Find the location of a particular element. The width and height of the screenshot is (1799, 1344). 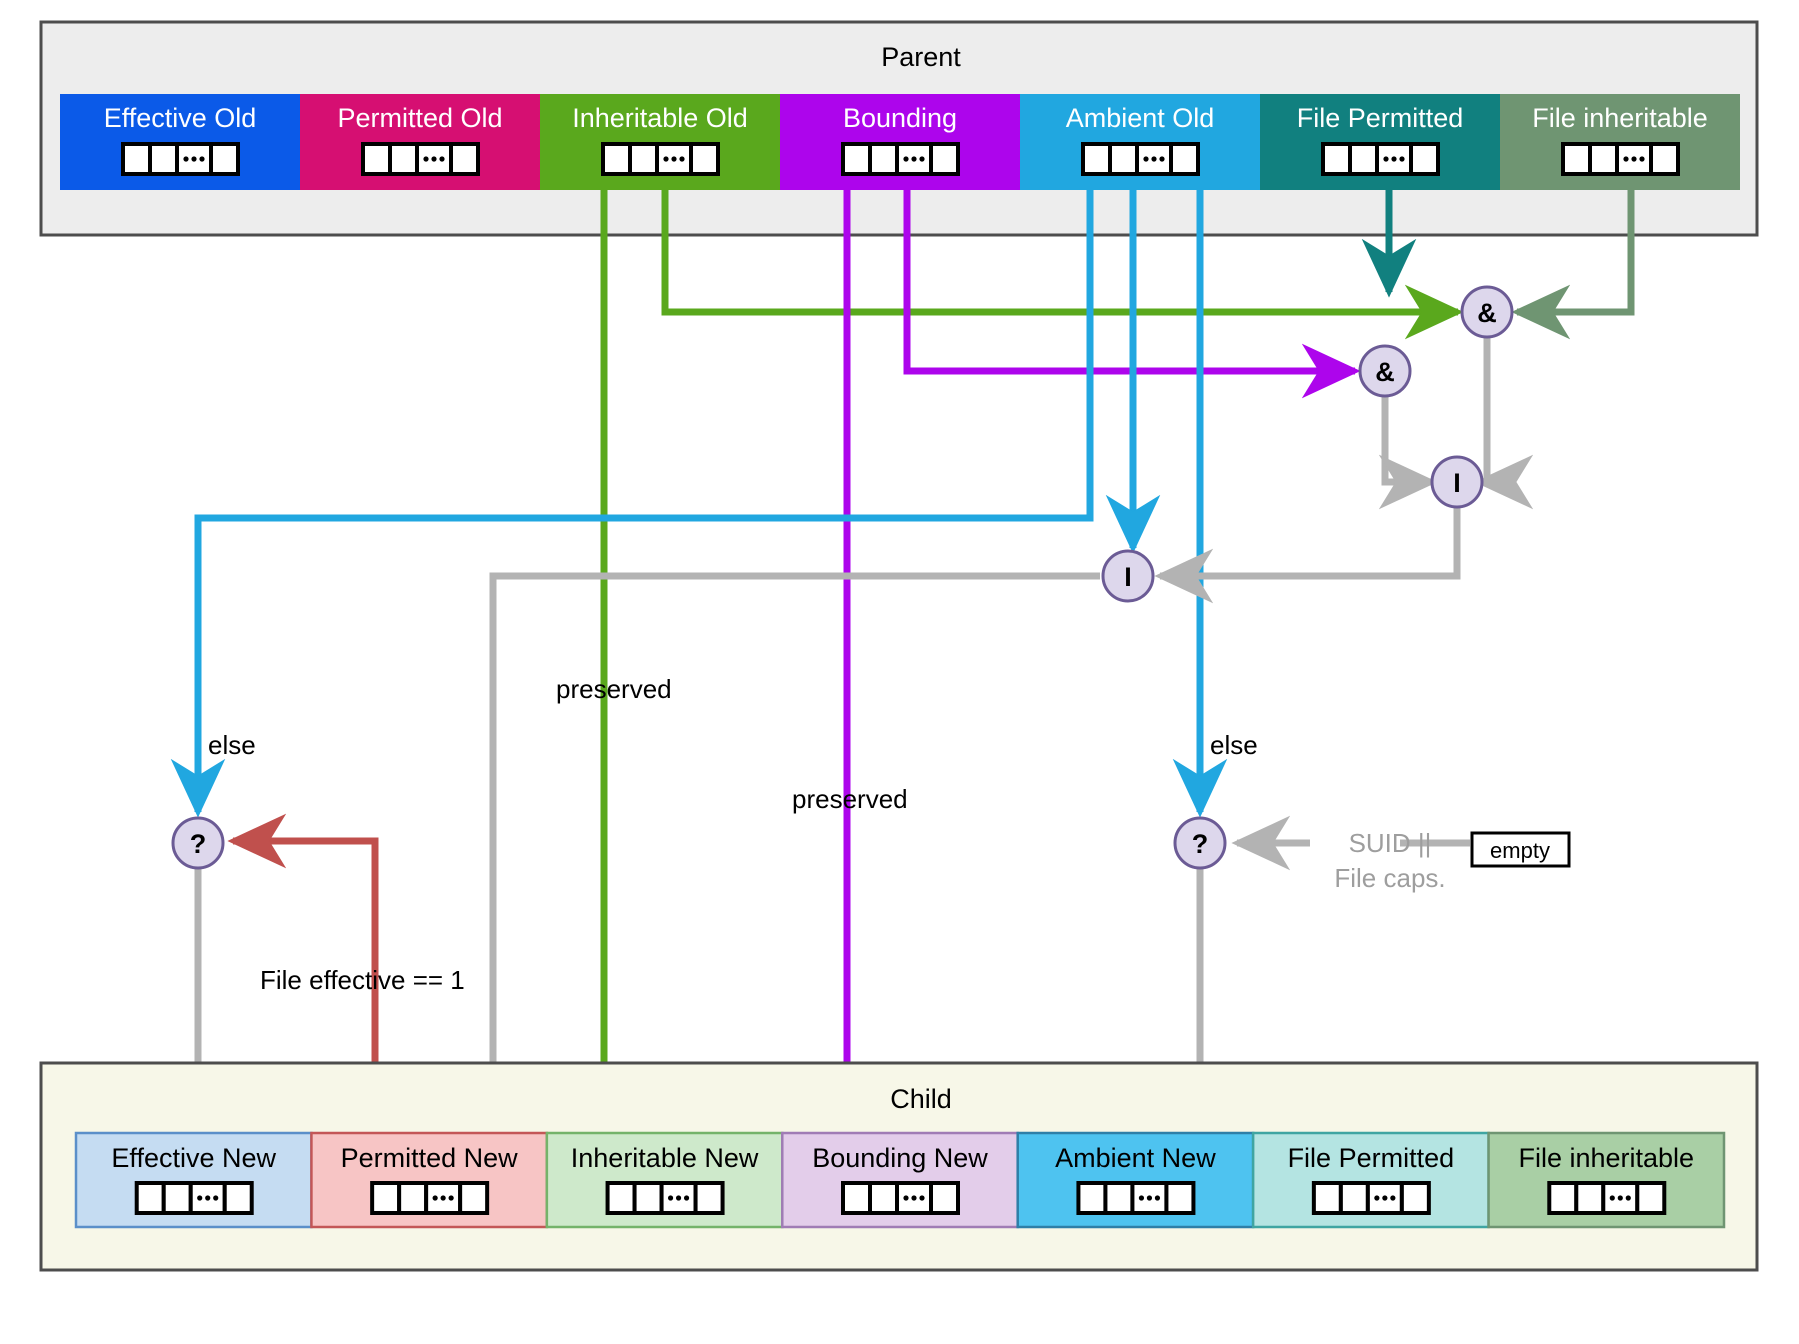

empty-box-label: empty is located at coordinates (1520, 850).